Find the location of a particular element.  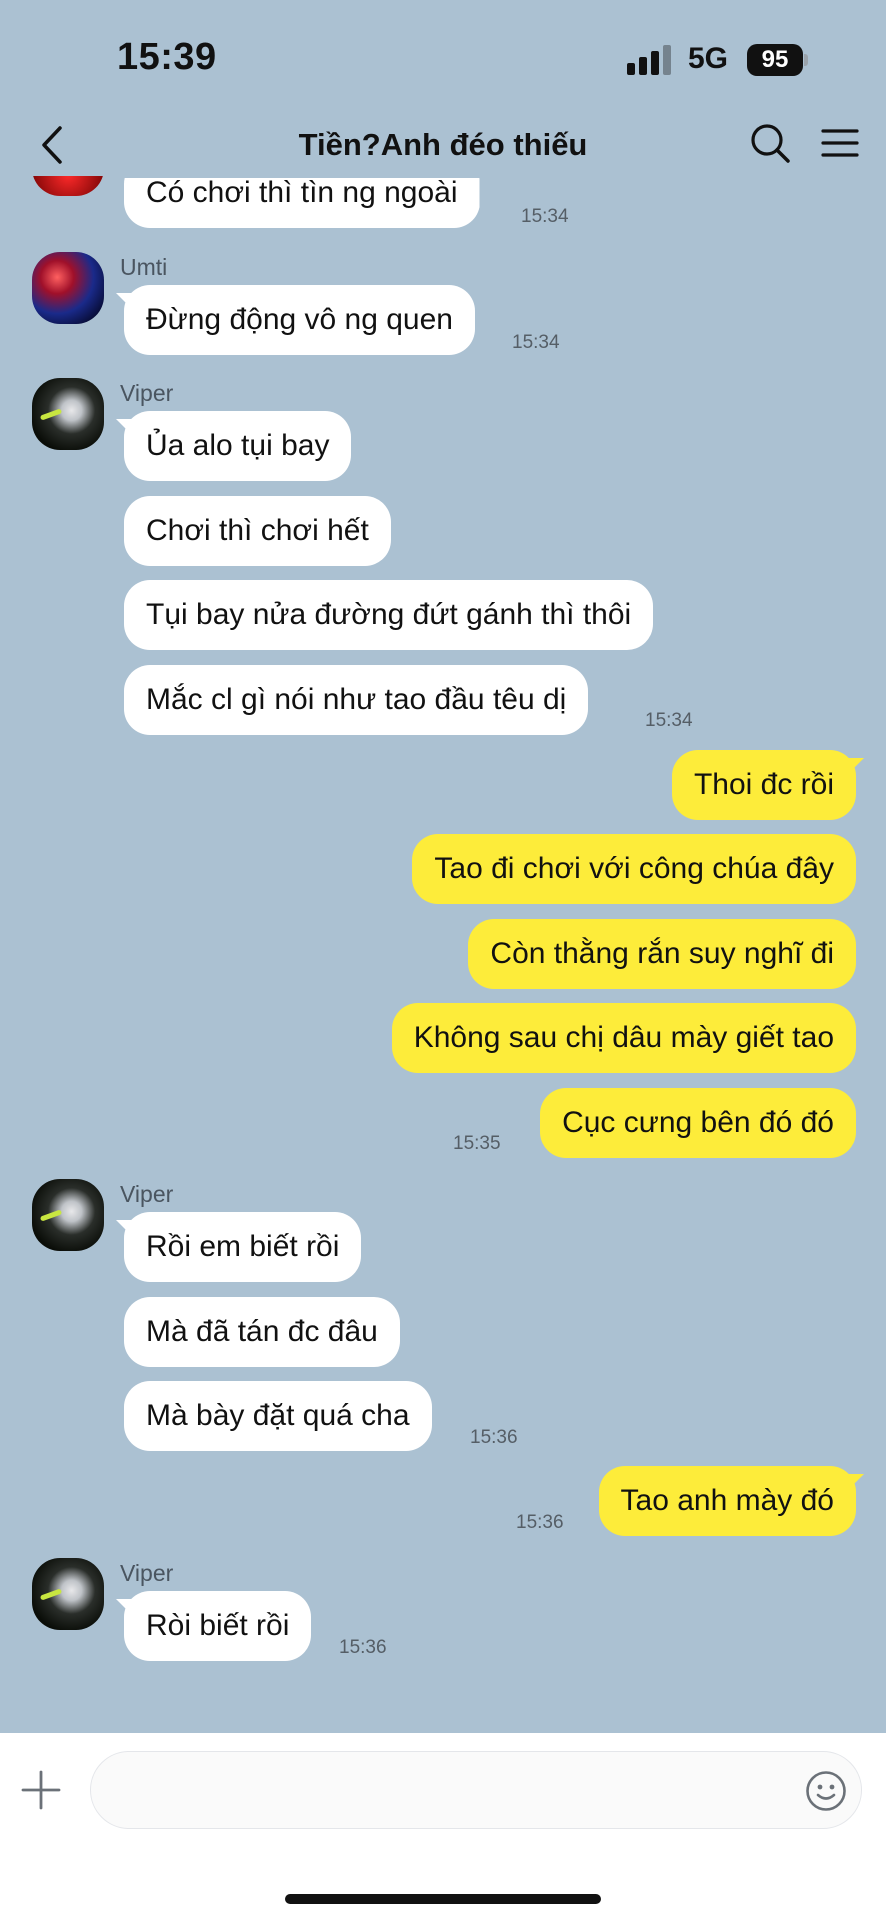

message-bubble: Chơi thì chơi hết is located at coordinates (257, 531).